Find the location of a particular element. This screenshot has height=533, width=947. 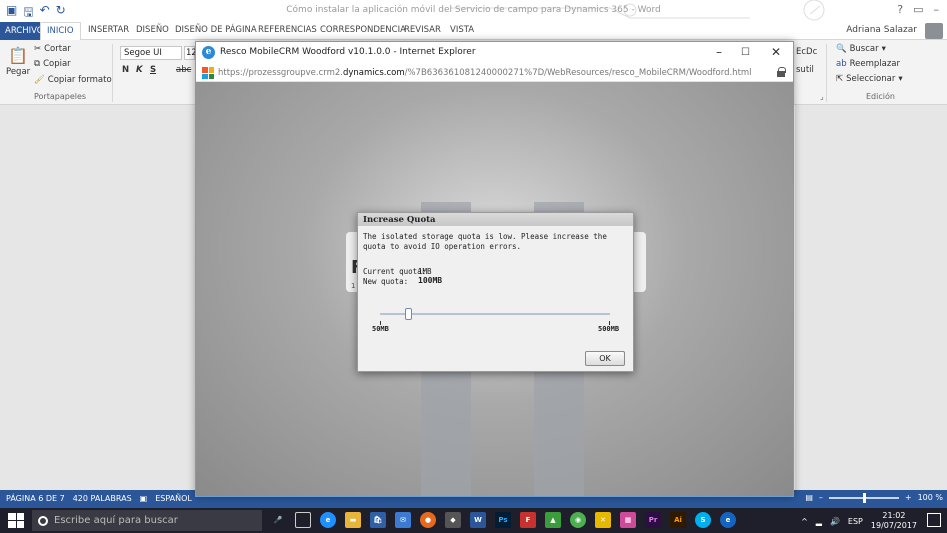

image-viewer-icon: ▲ is located at coordinates (553, 520).